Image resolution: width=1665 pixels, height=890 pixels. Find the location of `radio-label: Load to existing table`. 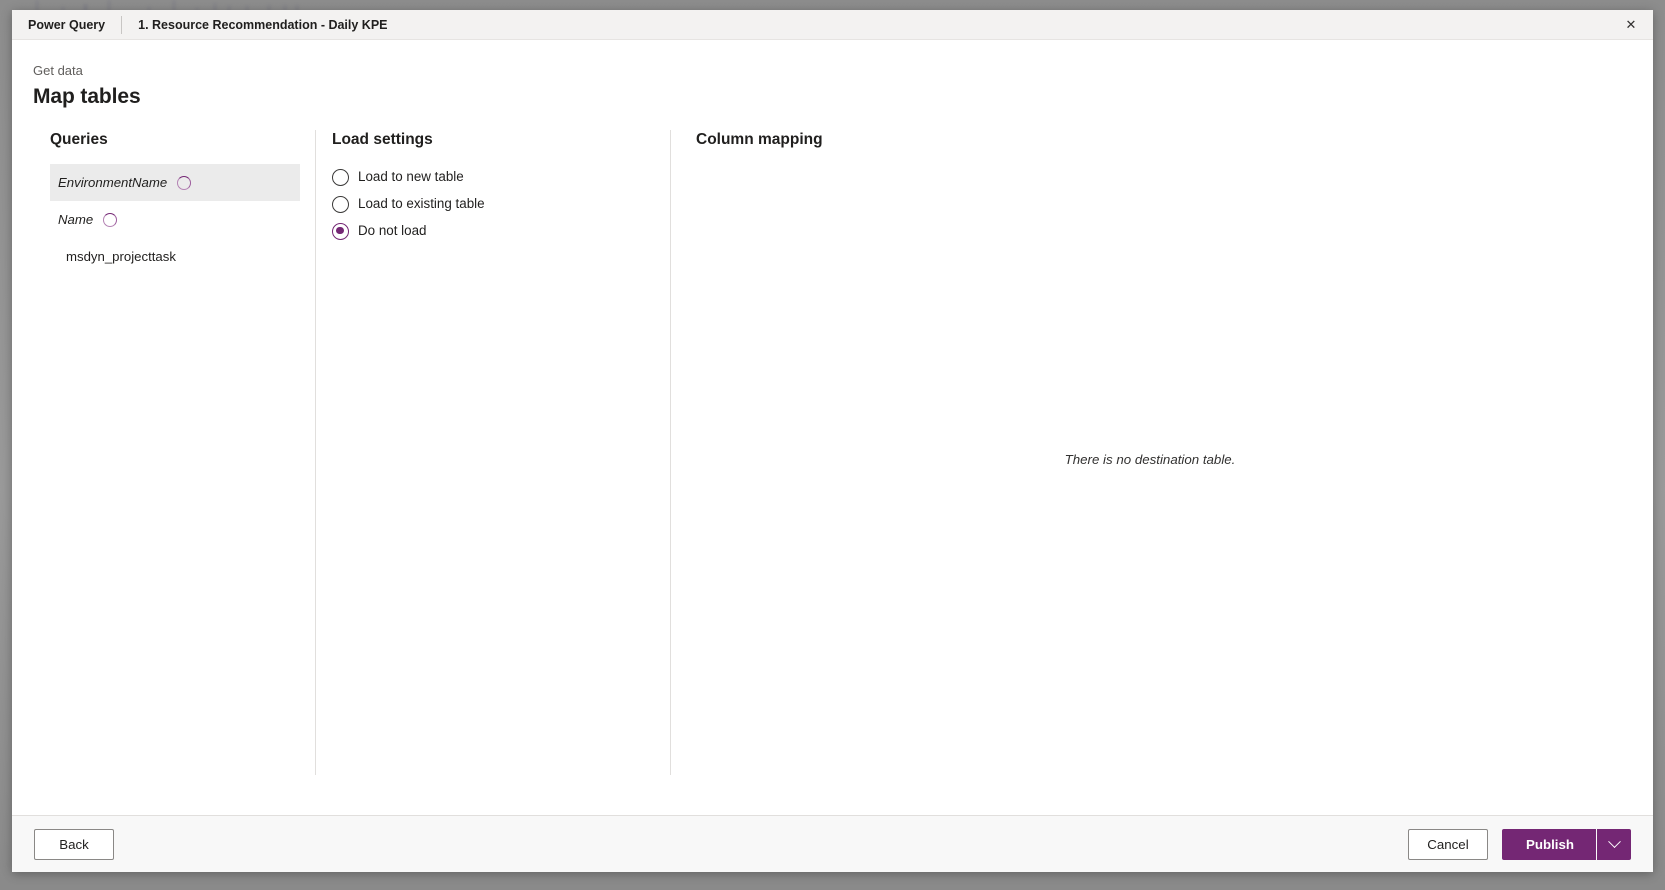

radio-label: Load to existing table is located at coordinates (421, 203).